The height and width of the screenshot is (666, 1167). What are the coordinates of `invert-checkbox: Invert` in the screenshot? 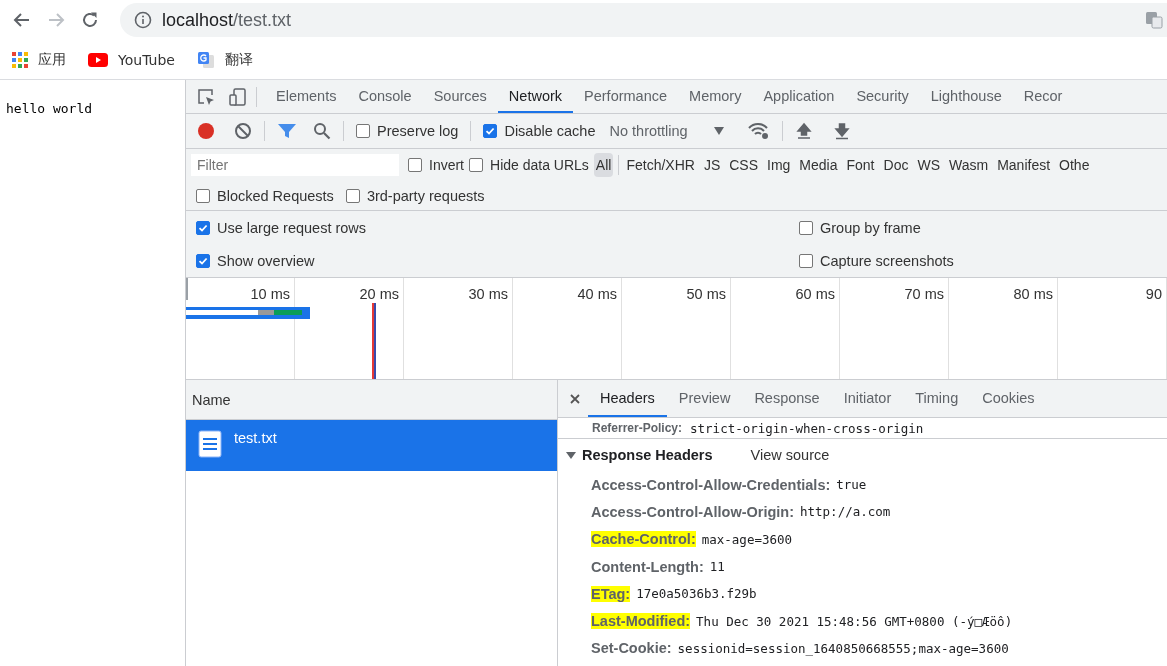 It's located at (436, 165).